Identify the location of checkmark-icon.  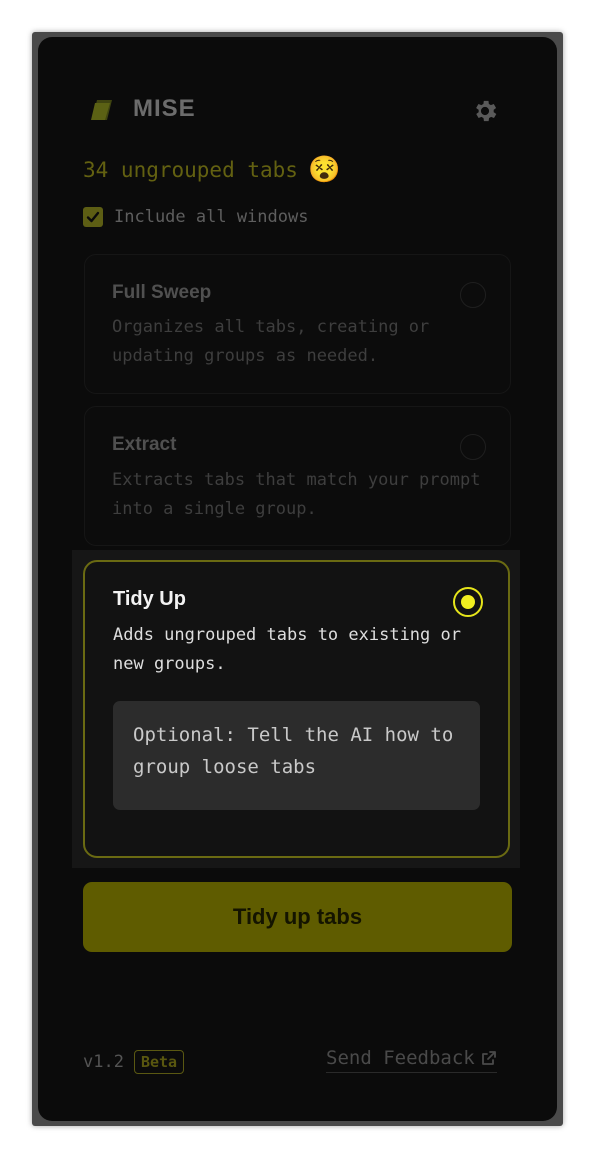
(93, 217).